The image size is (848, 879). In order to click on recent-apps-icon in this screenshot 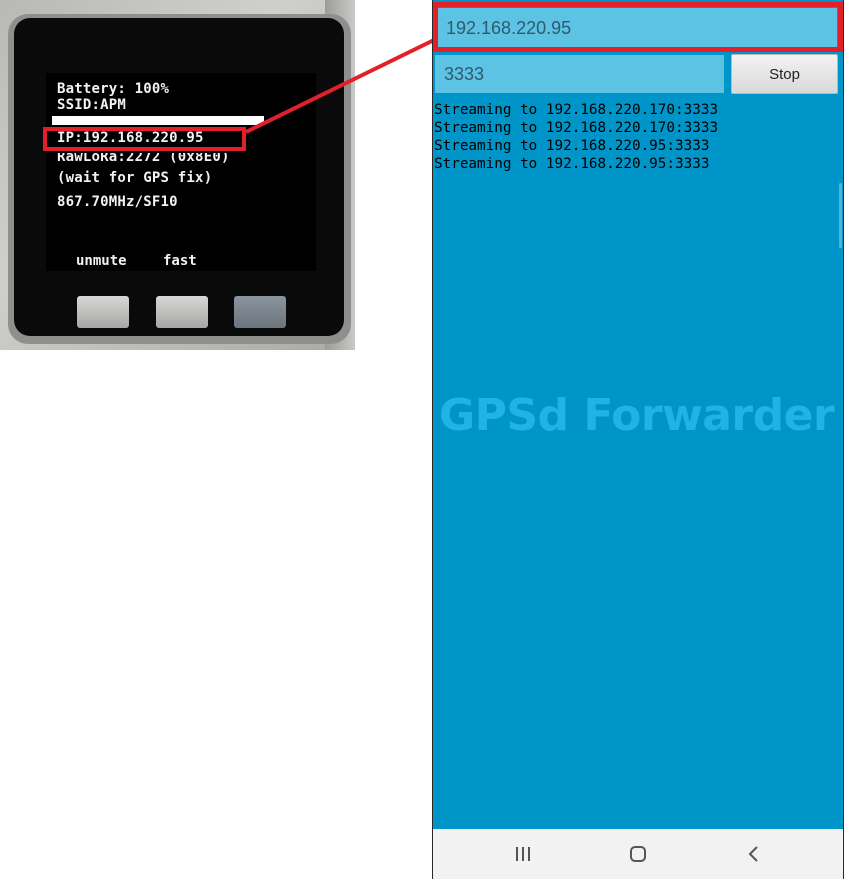, I will do `click(523, 854)`.